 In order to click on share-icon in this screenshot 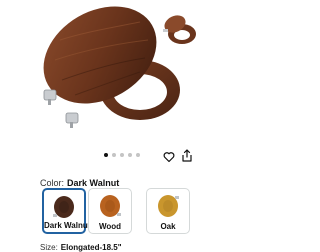, I will do `click(187, 155)`.